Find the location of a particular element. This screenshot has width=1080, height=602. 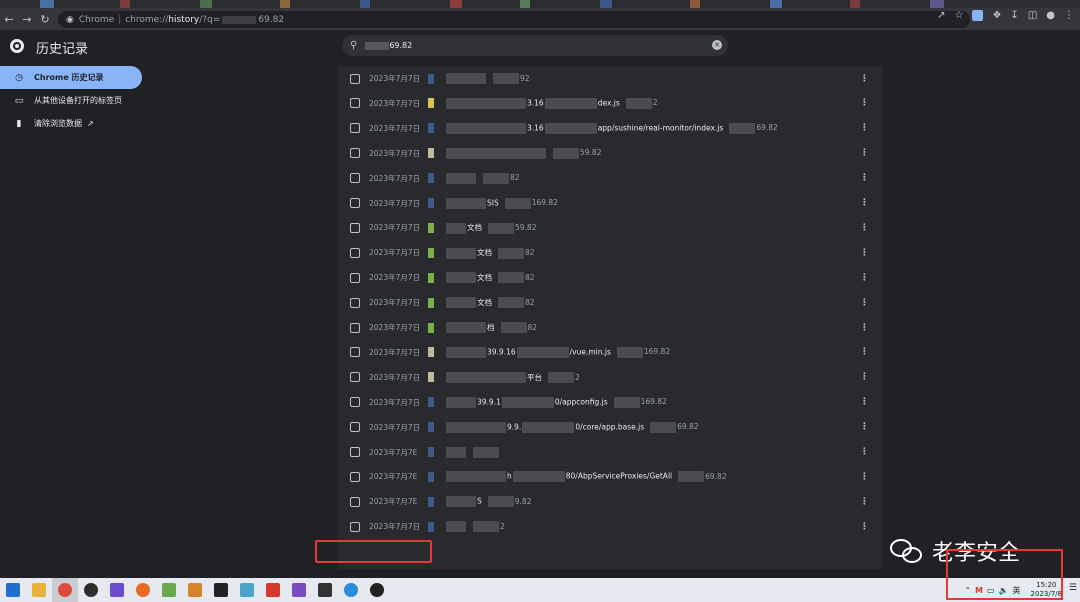

firefox-icon is located at coordinates (143, 590).